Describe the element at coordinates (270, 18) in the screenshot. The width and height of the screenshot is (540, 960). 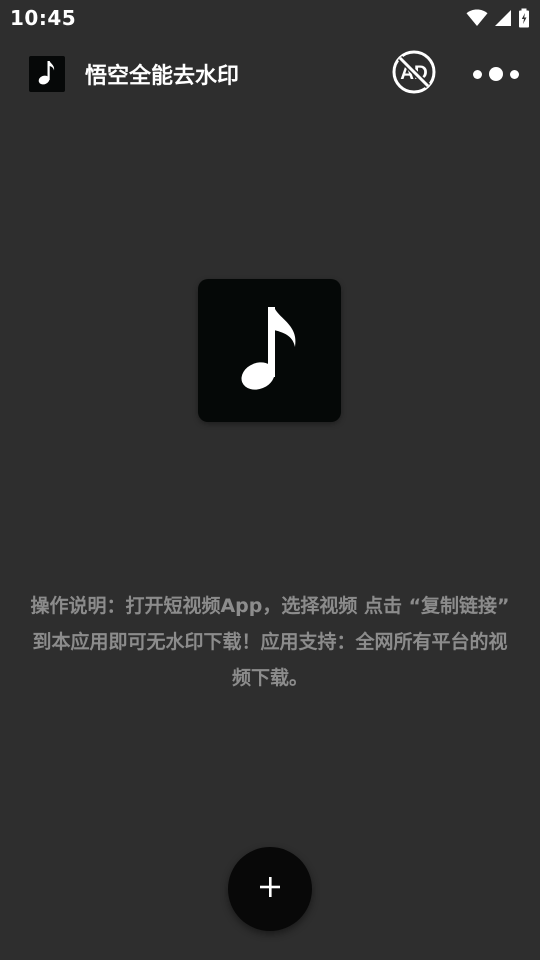
I see `status-bar: 10:45` at that location.